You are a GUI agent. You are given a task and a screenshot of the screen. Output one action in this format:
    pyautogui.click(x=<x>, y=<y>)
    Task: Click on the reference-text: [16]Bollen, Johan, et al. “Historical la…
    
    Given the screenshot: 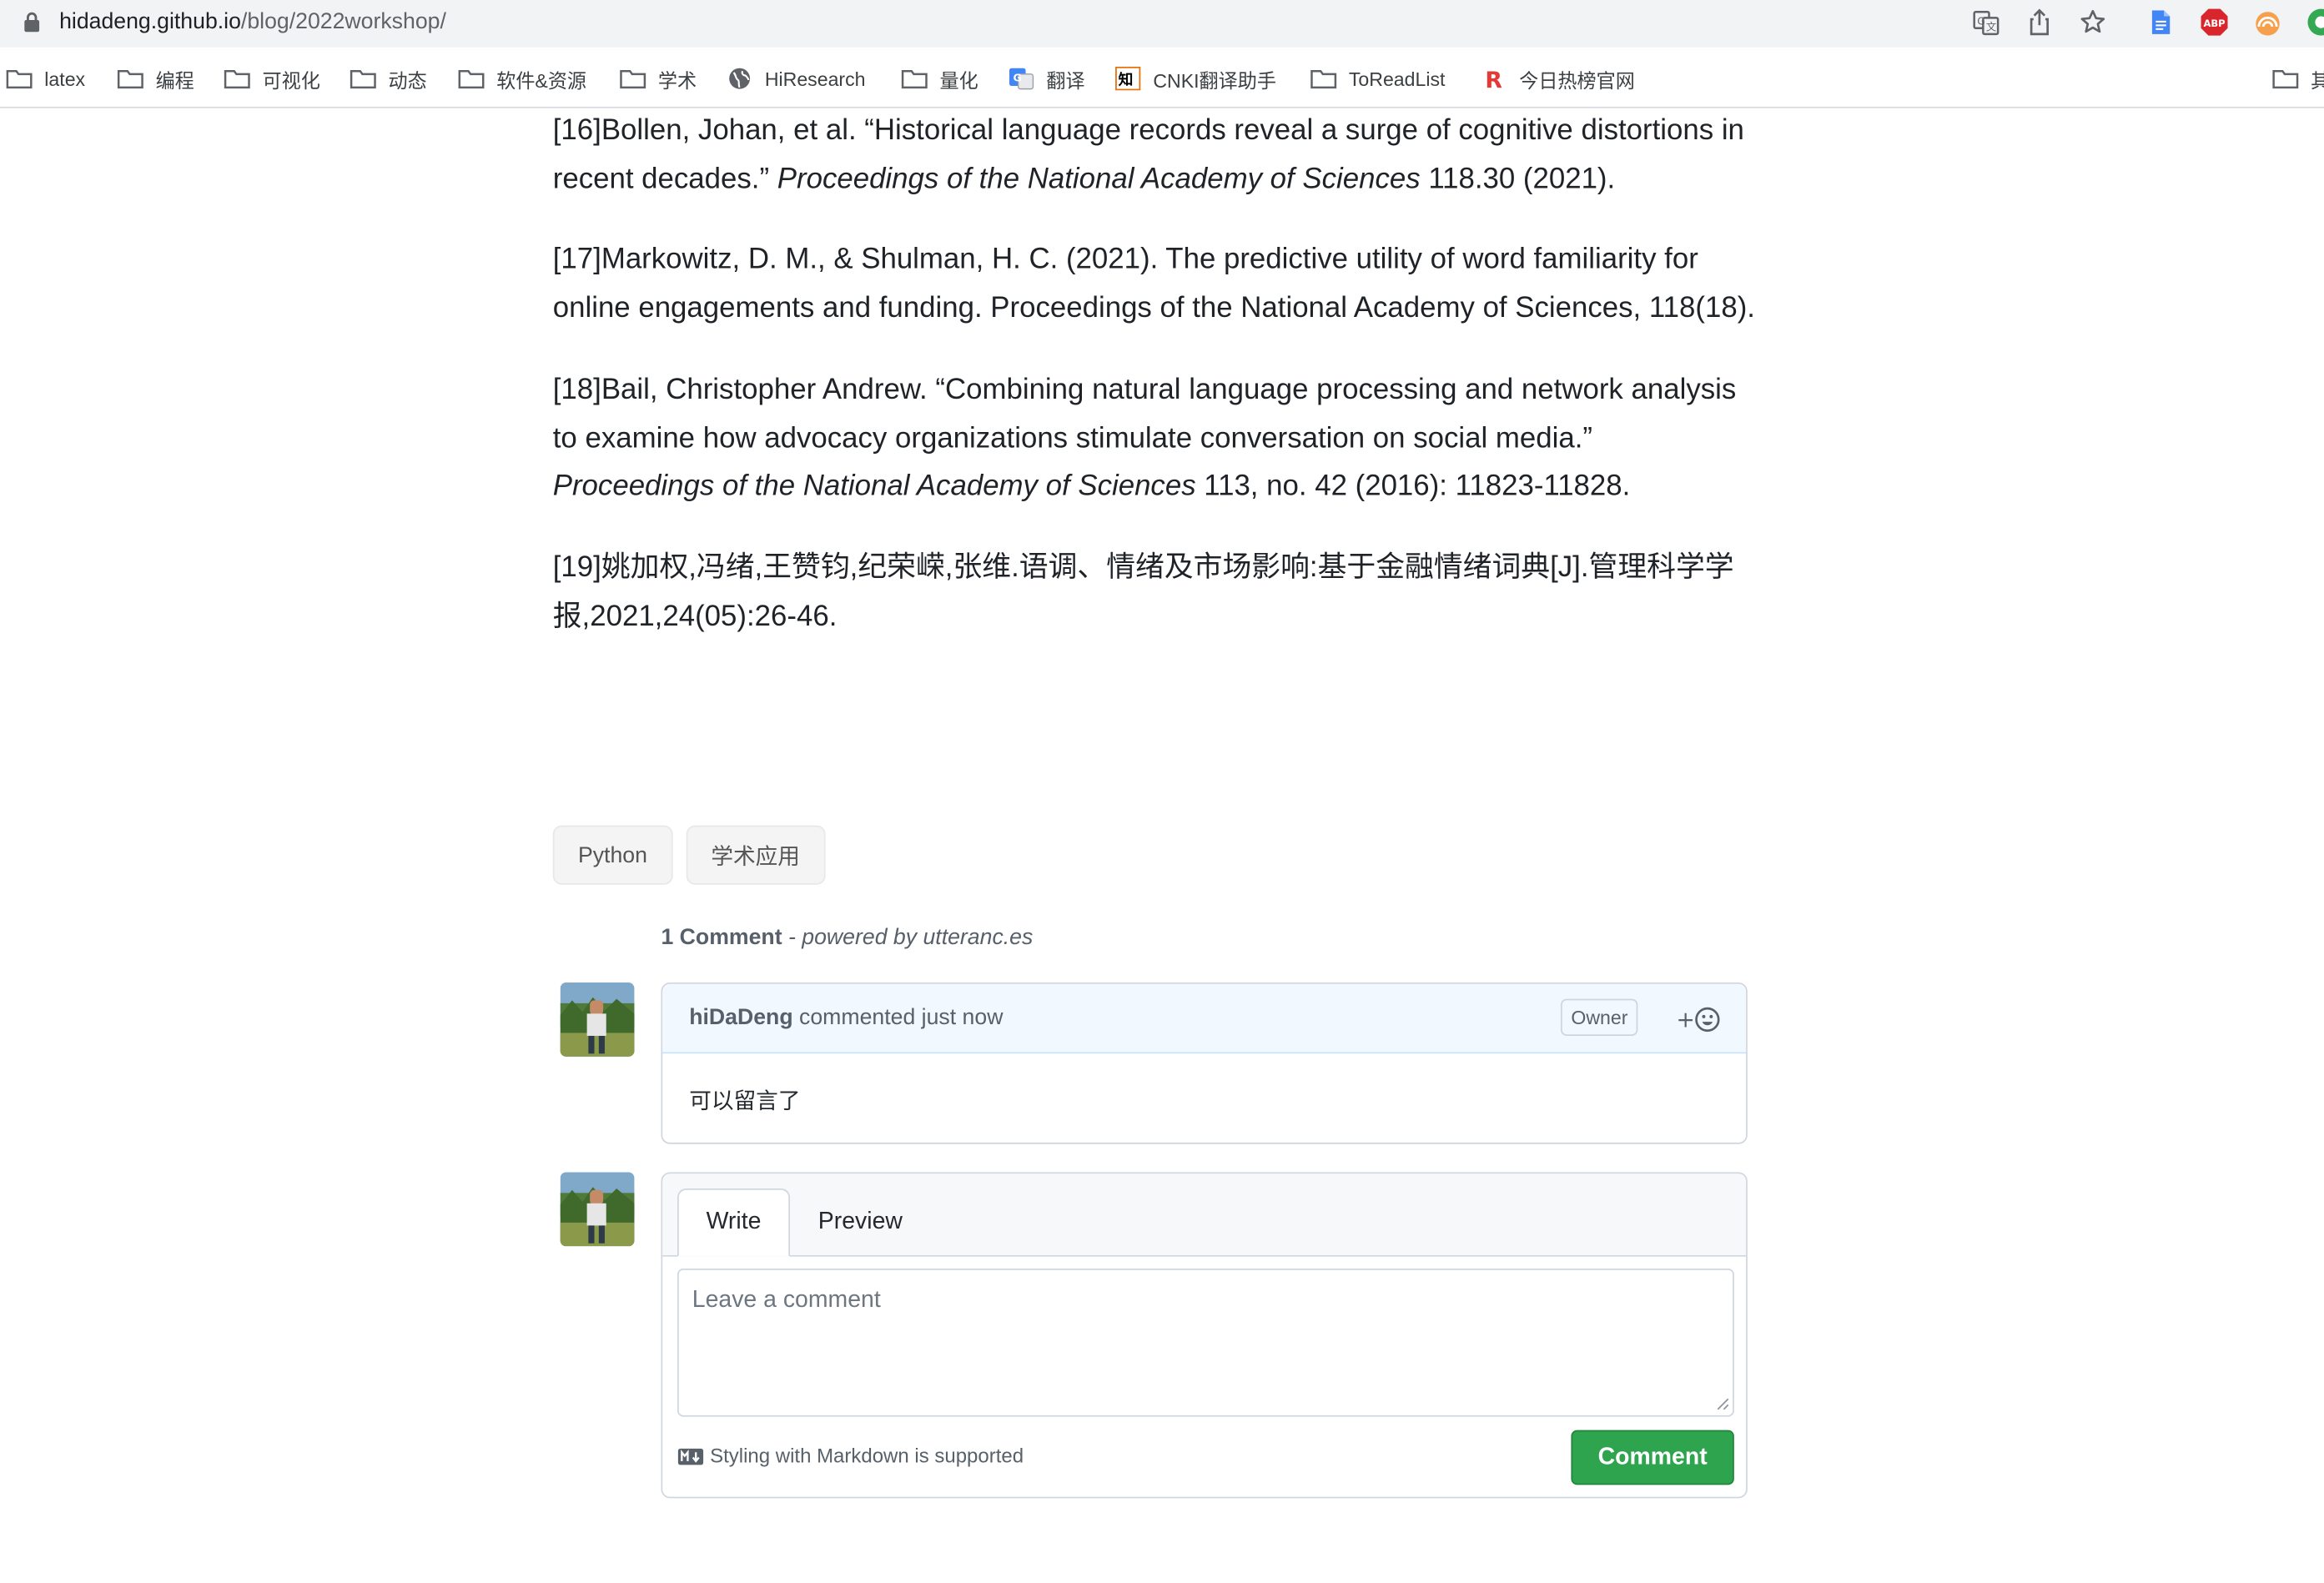 What is the action you would take?
    pyautogui.click(x=1155, y=155)
    